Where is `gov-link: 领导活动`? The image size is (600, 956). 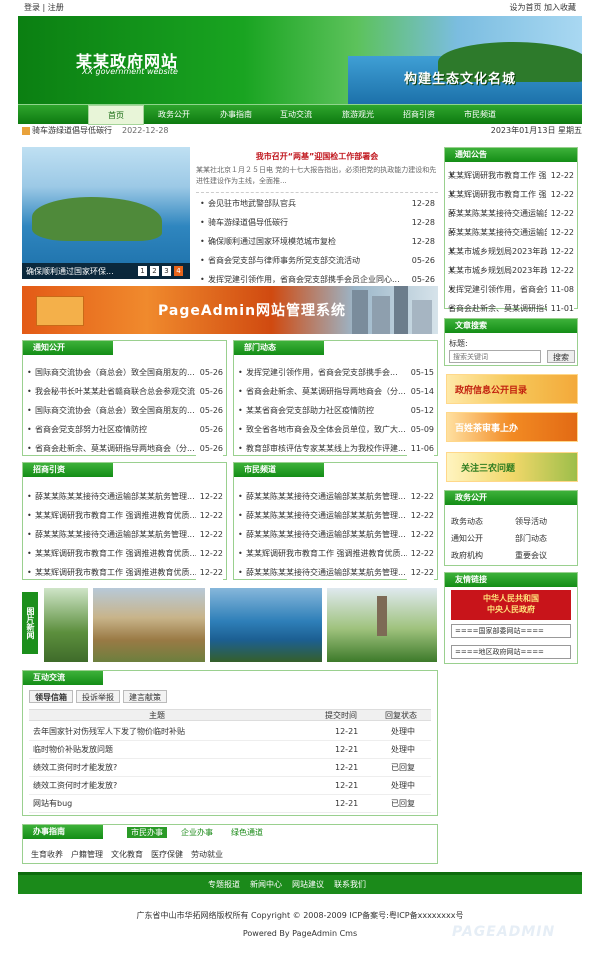
gov-link: 领导活动 is located at coordinates (531, 521).